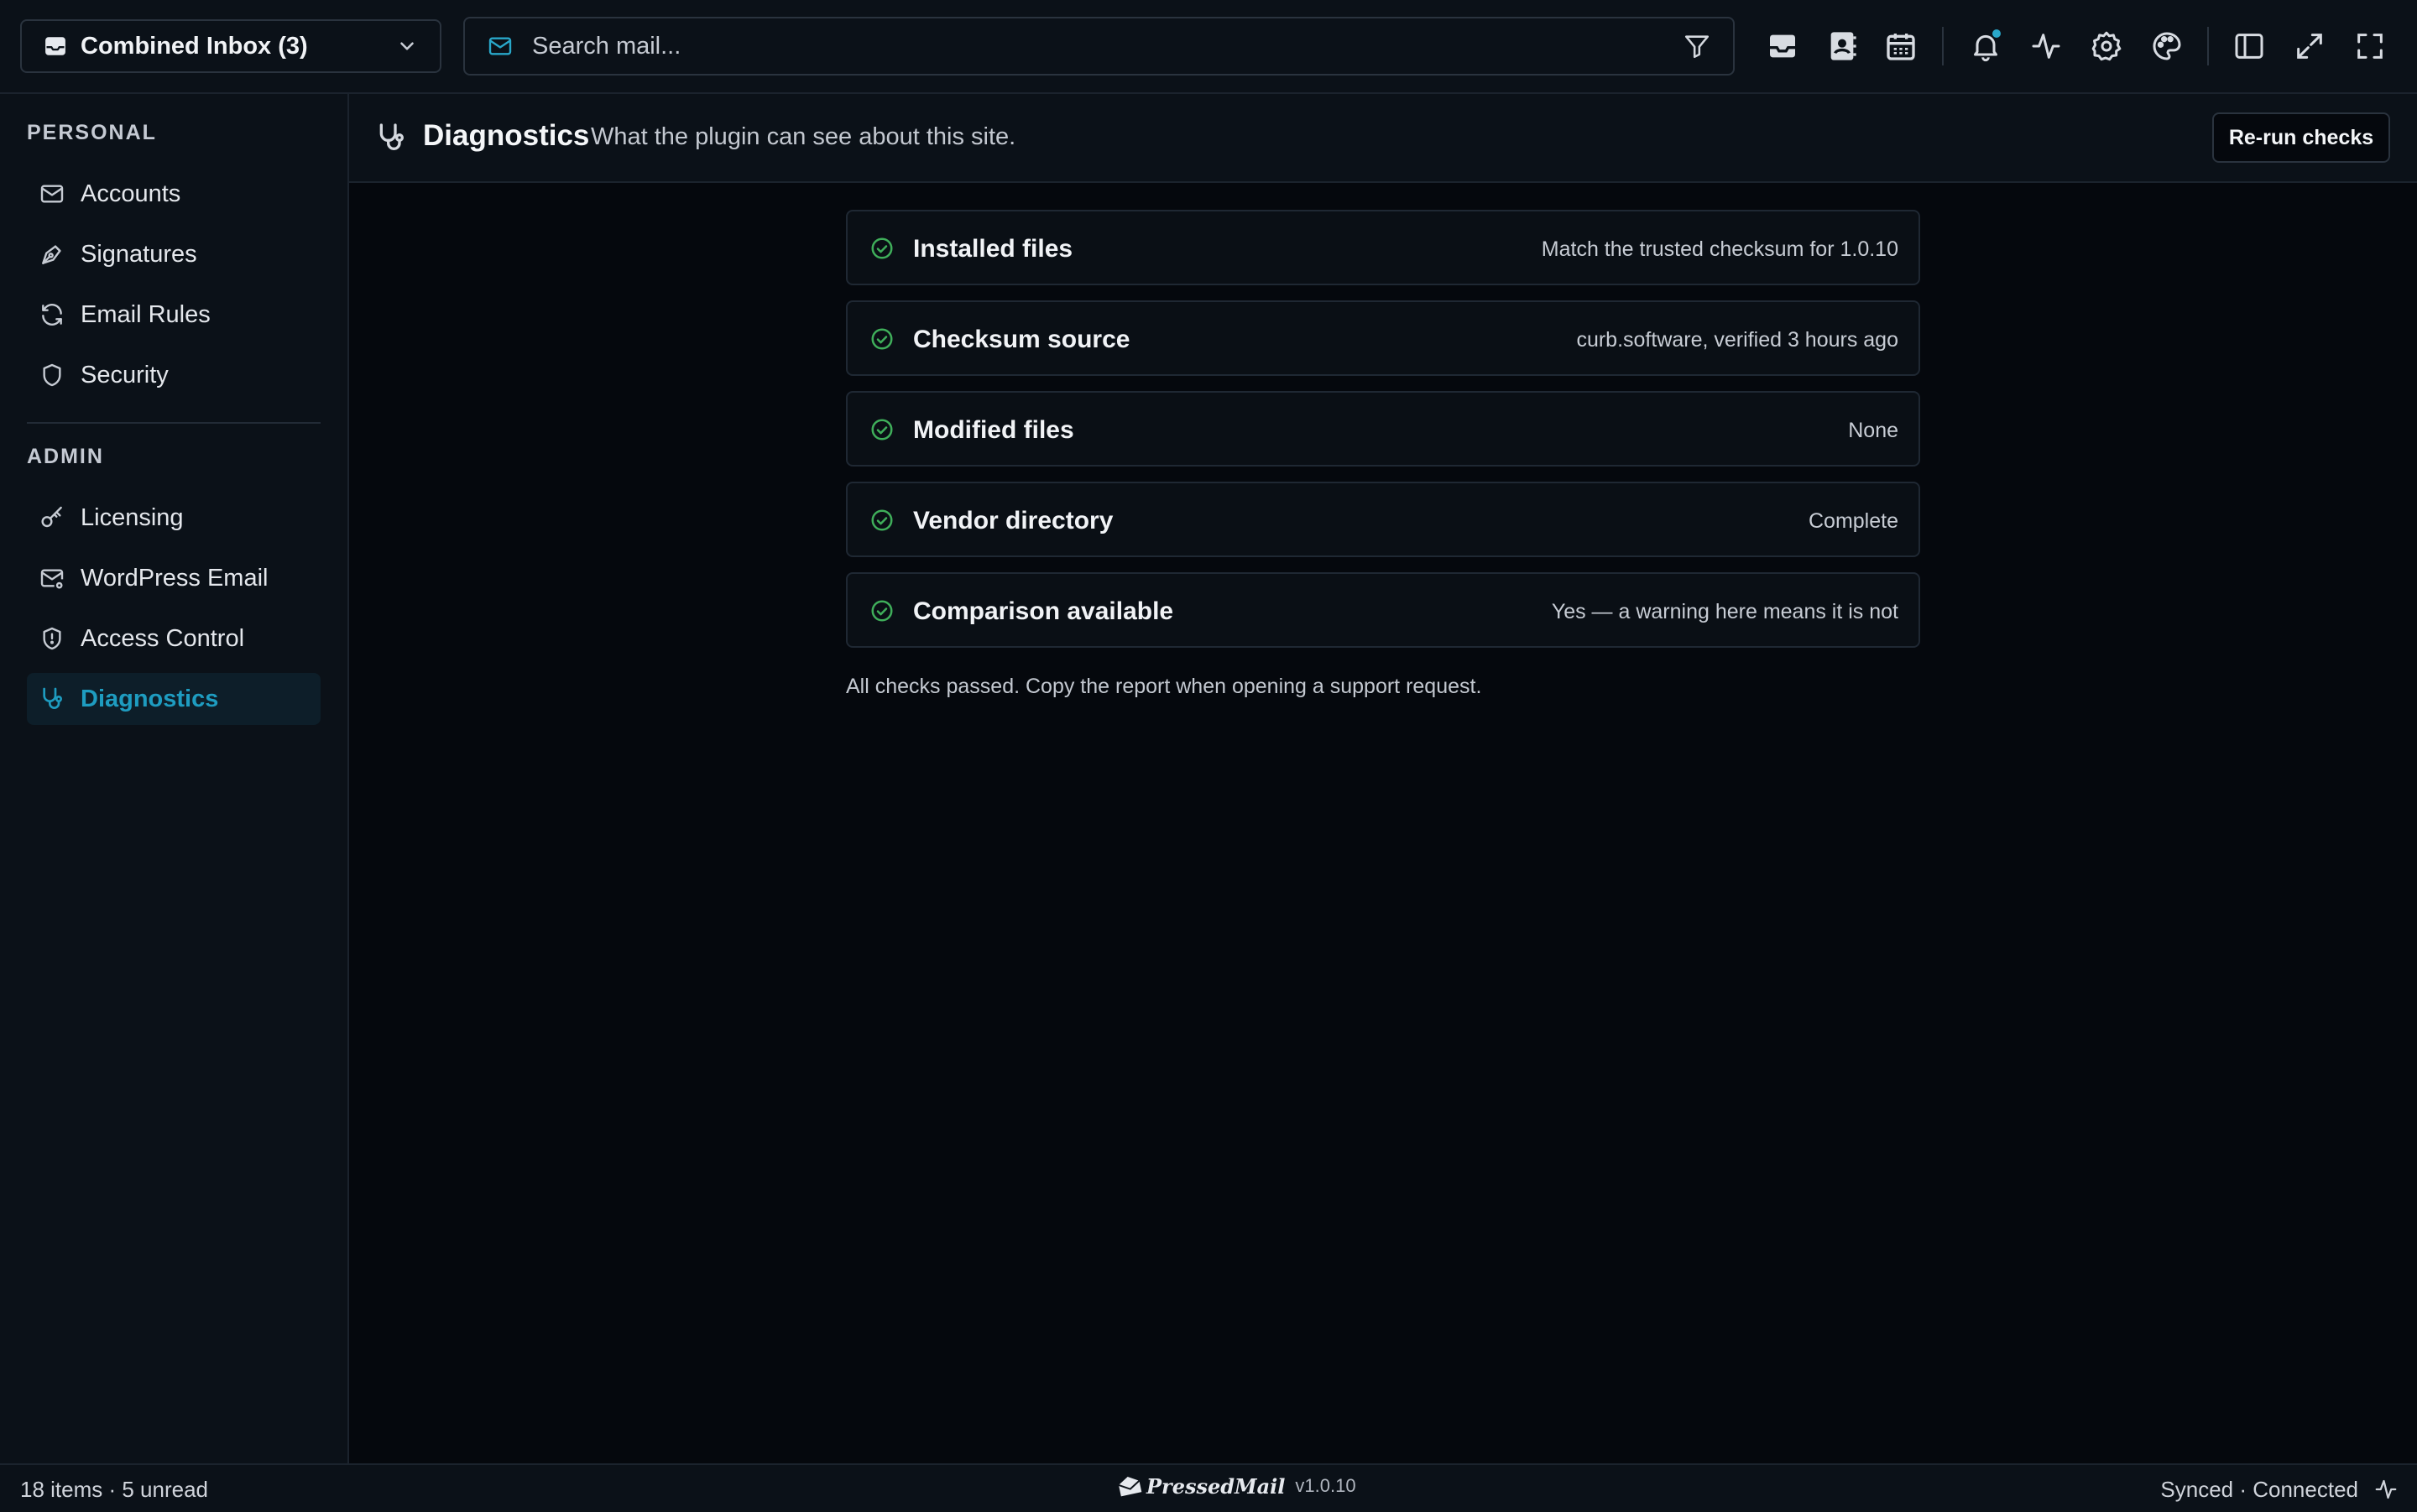  What do you see at coordinates (1697, 46) in the screenshot?
I see `filter-icon` at bounding box center [1697, 46].